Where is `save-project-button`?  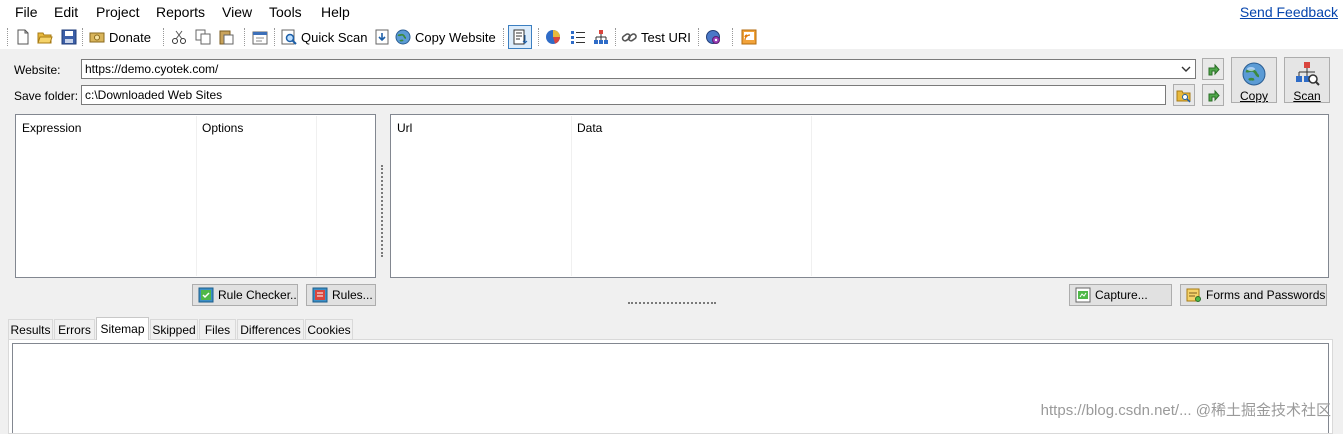 save-project-button is located at coordinates (69, 37).